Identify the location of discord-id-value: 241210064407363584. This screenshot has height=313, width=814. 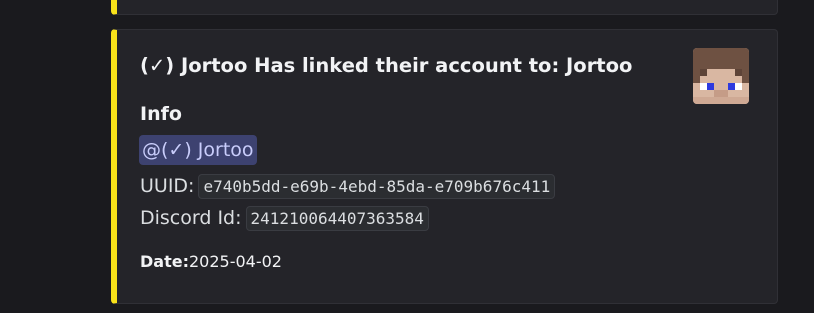
(337, 218).